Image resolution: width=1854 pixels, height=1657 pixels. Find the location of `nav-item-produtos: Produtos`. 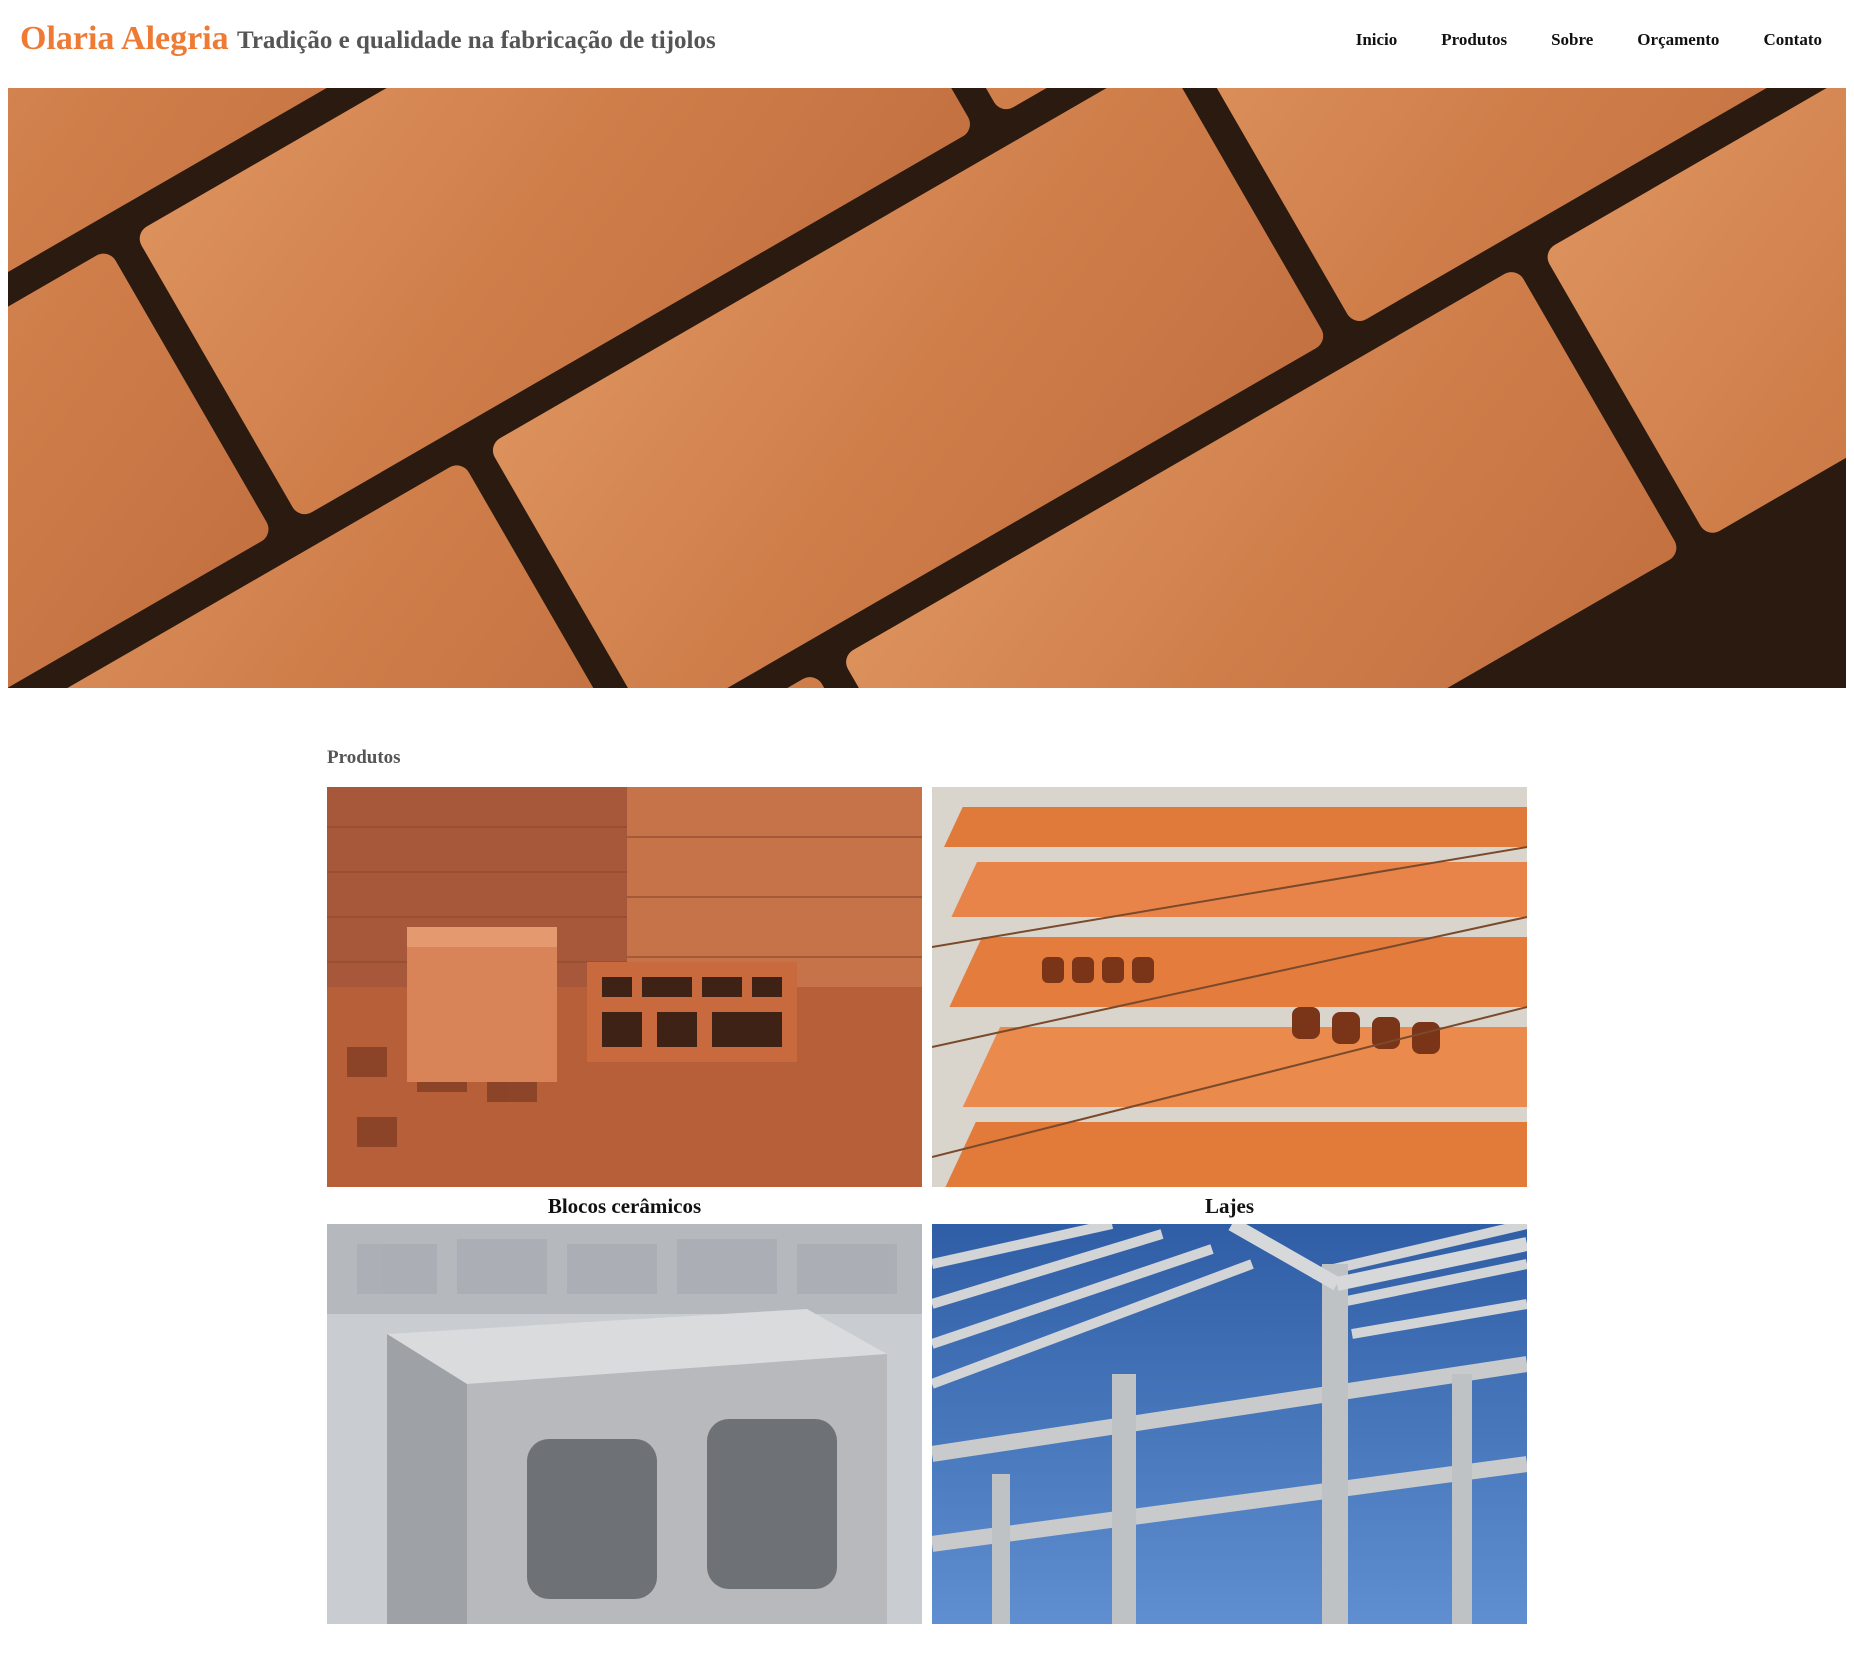

nav-item-produtos: Produtos is located at coordinates (1474, 40).